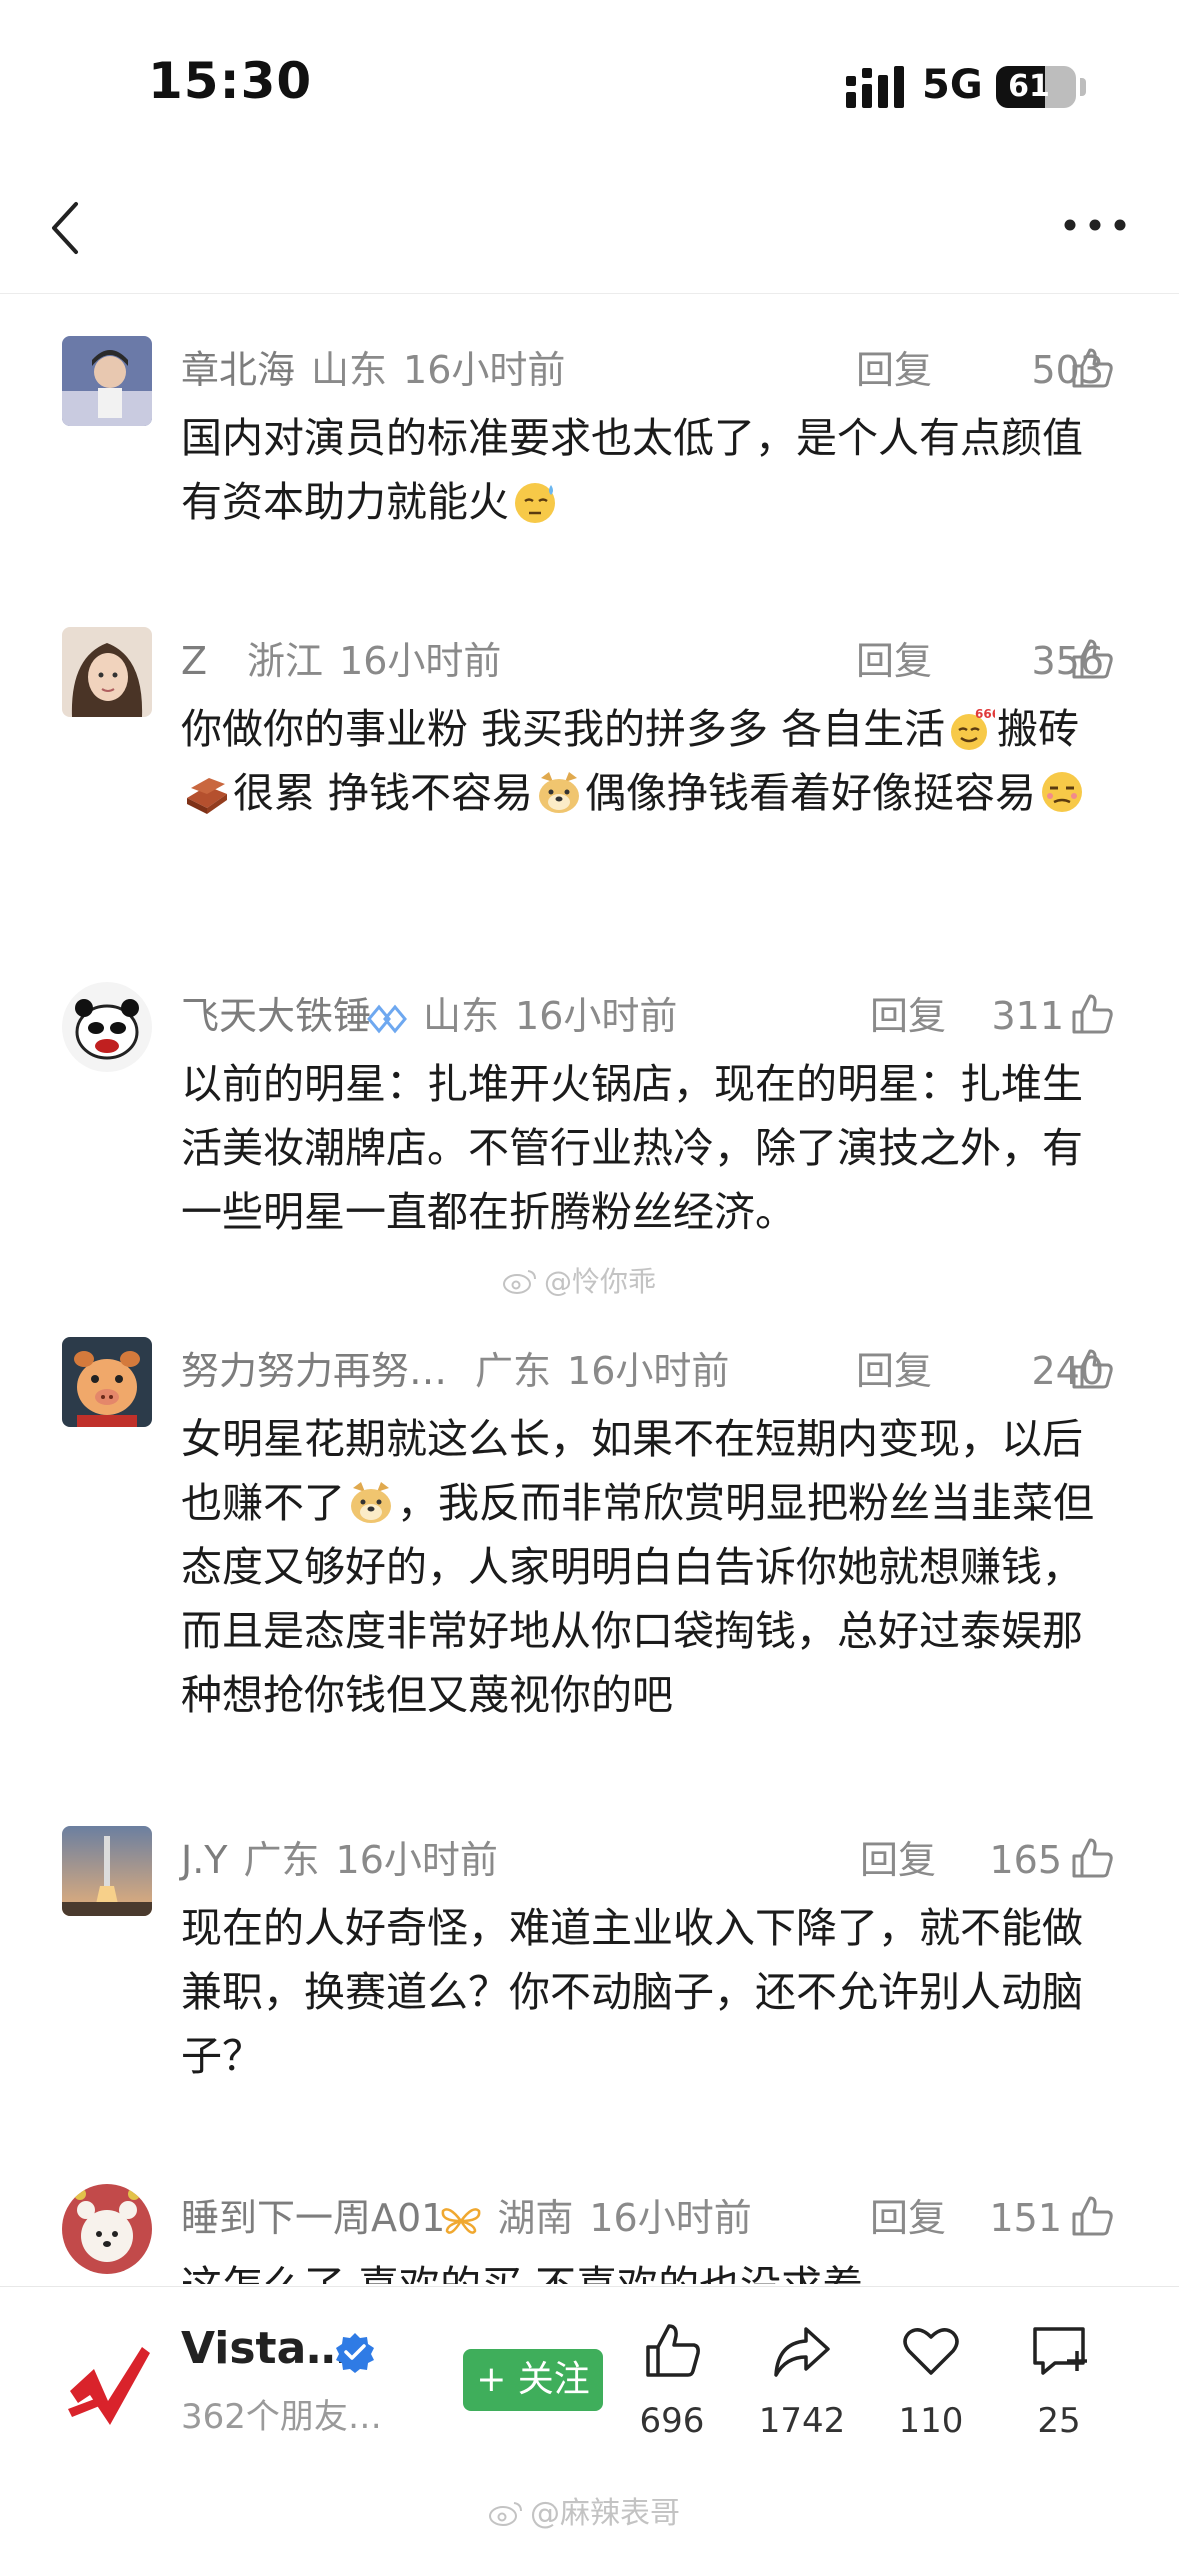 The height and width of the screenshot is (2556, 1179). I want to click on comment-location: 湖南, so click(535, 2218).